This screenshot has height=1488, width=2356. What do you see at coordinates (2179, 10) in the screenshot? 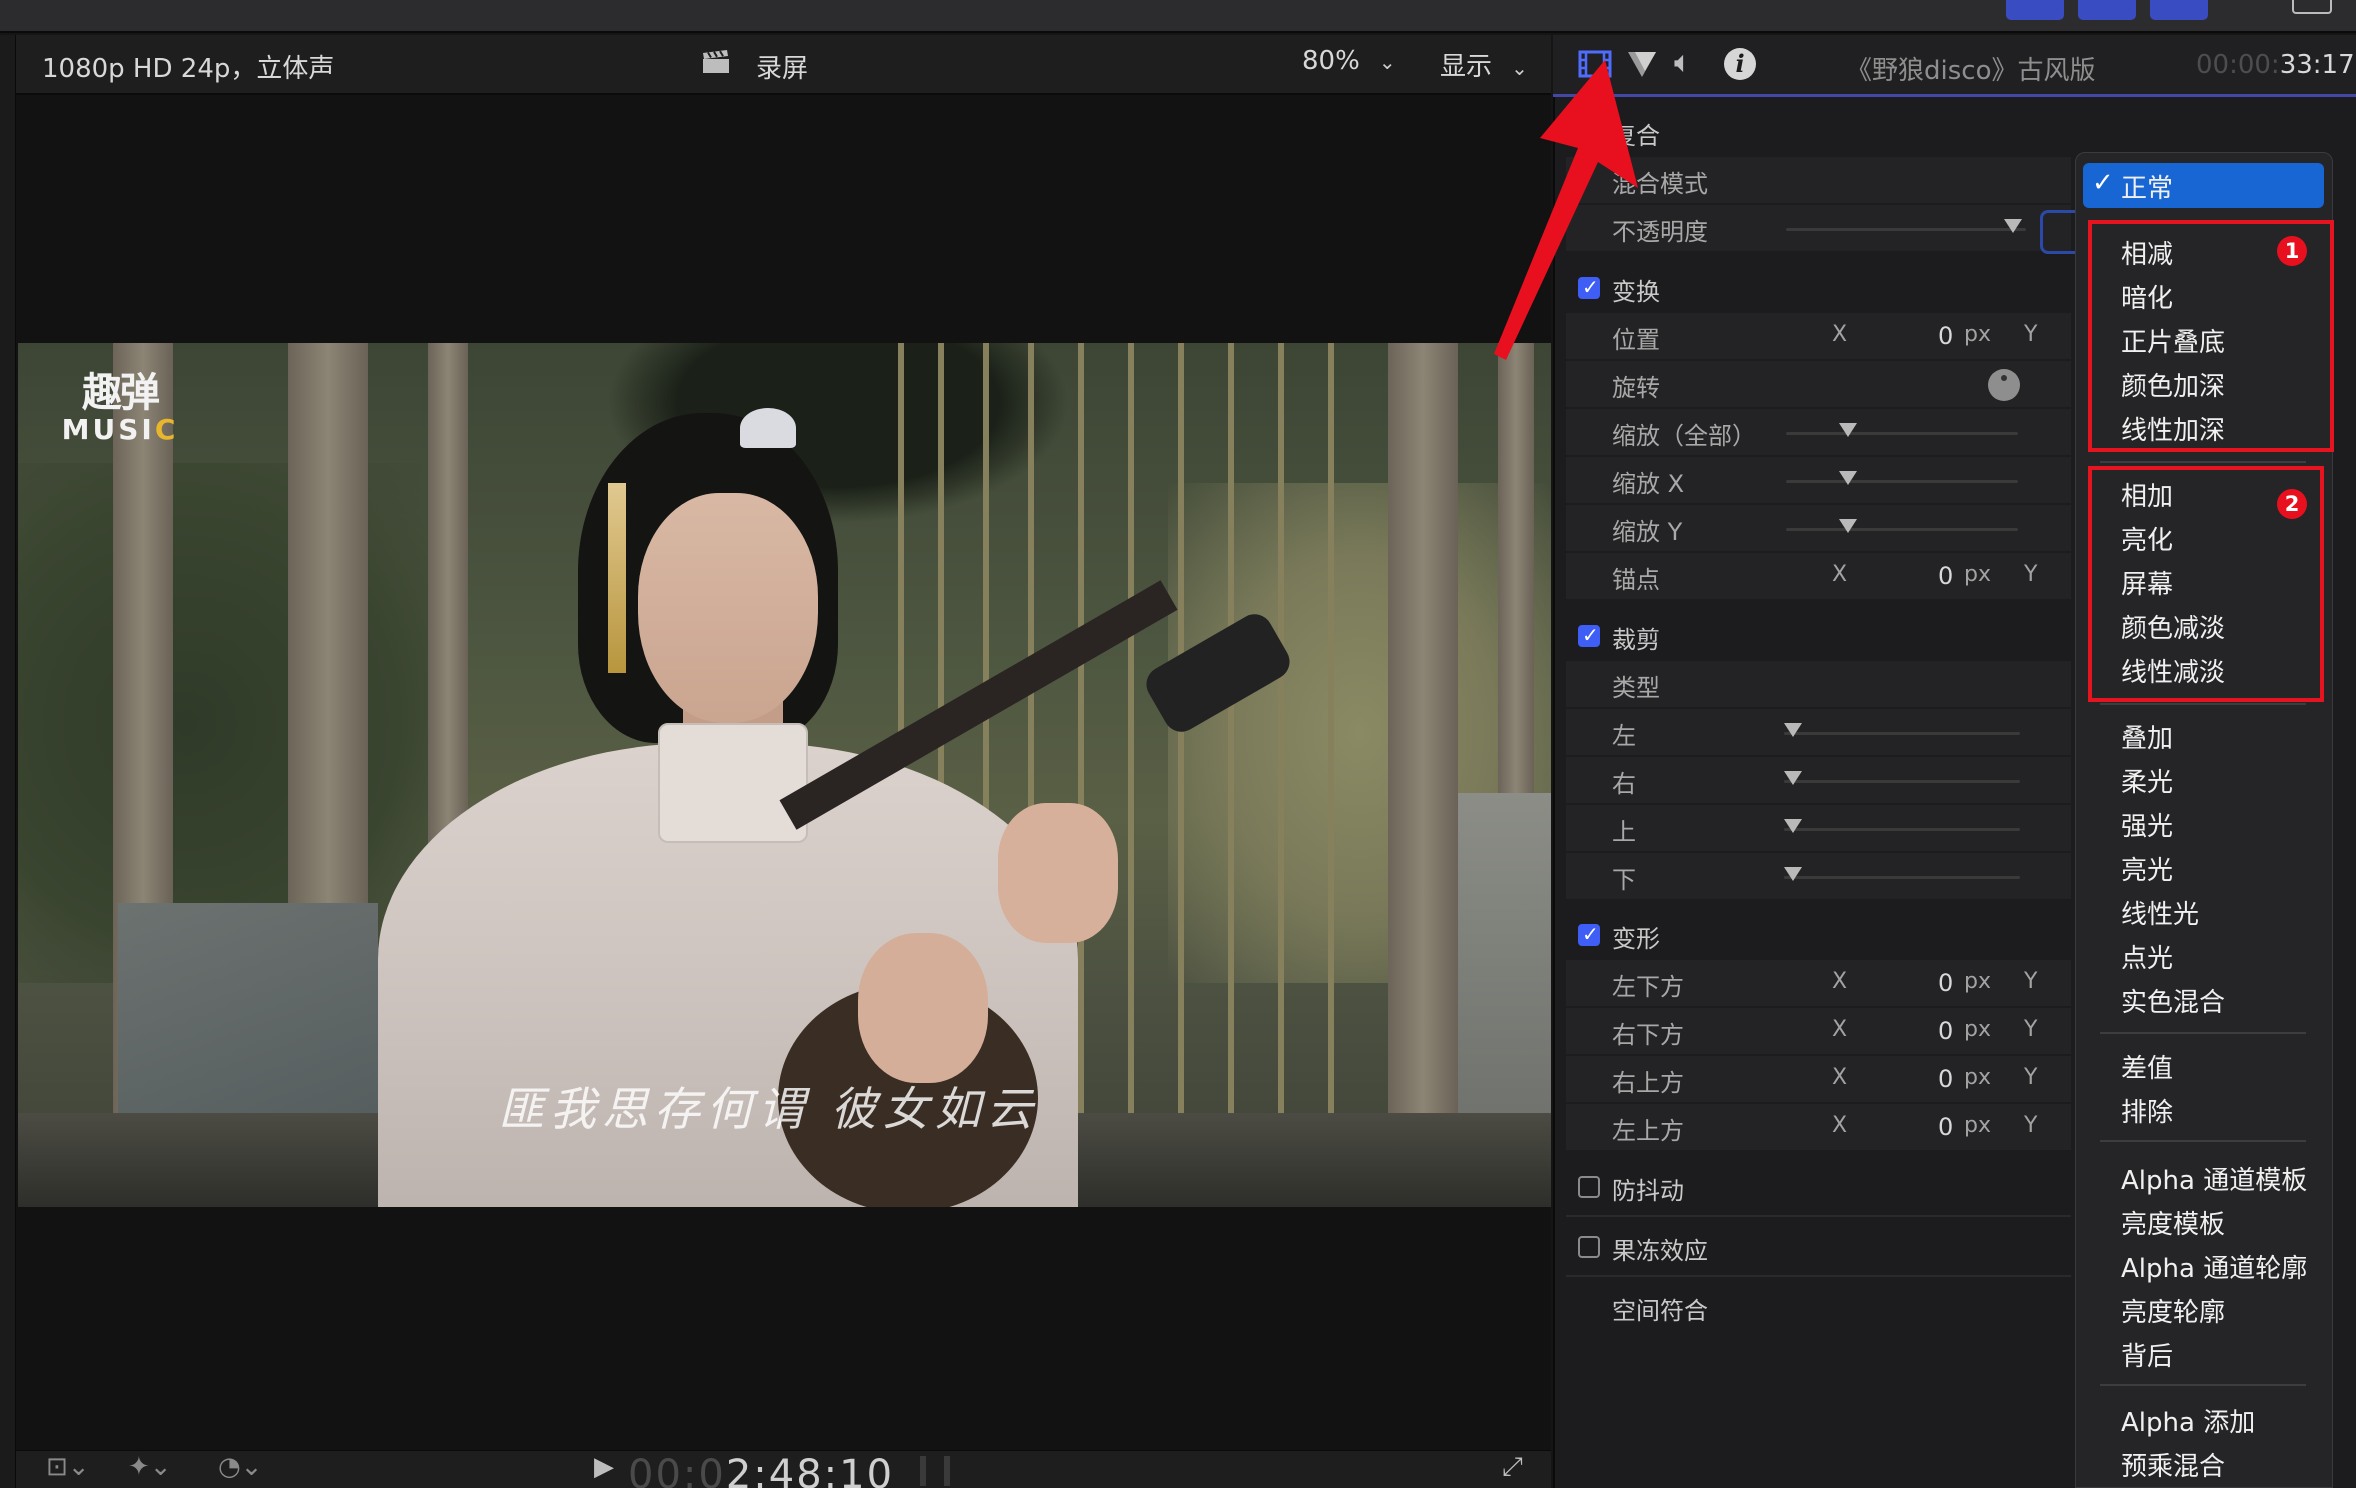
I see `toolbar-inspector-toggle-button` at bounding box center [2179, 10].